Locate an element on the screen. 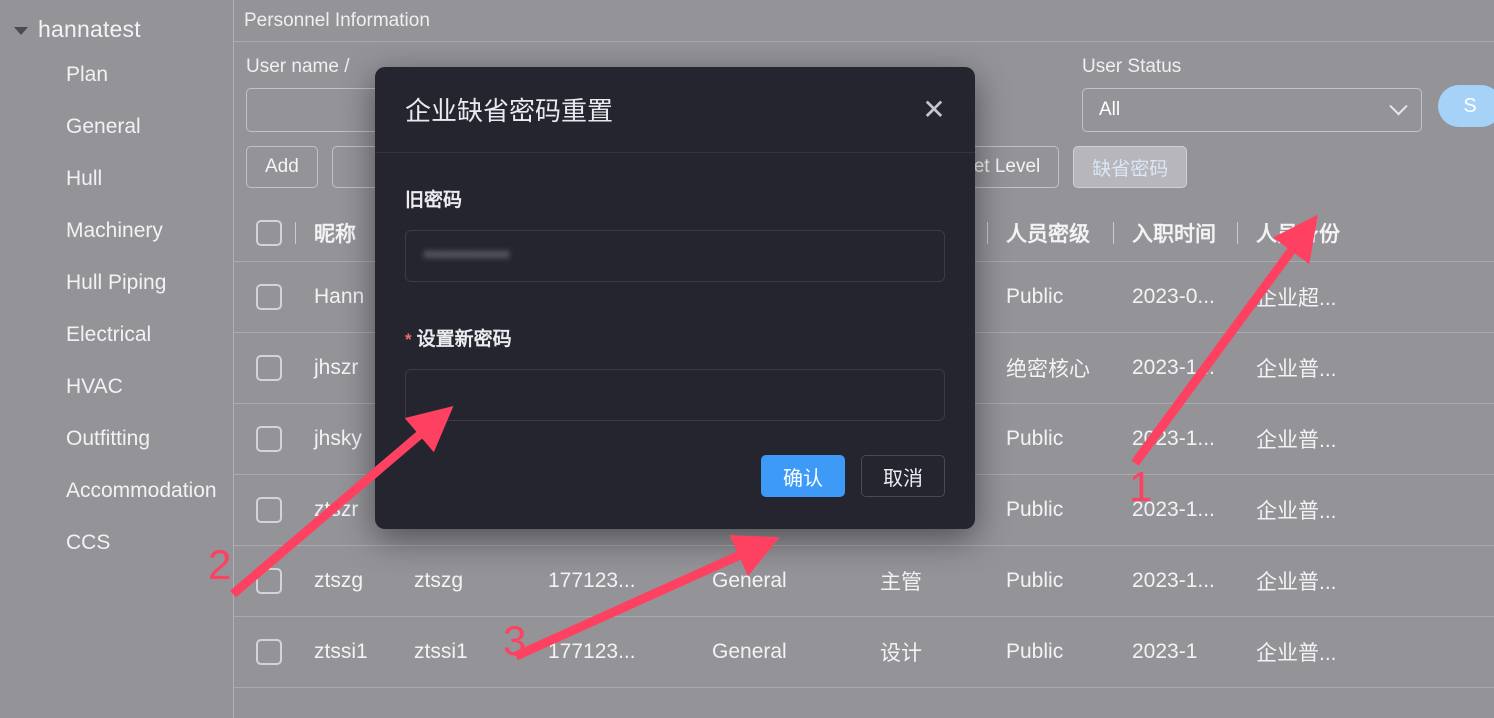  sidebar-item-hull-piping: Hull Piping is located at coordinates (116, 283).